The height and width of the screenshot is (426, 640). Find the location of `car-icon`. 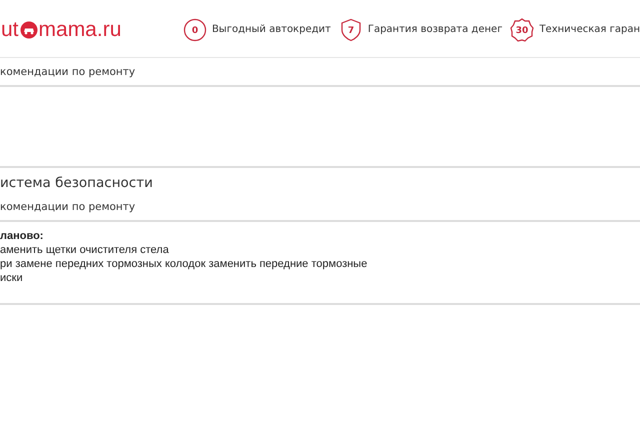

car-icon is located at coordinates (29, 29).